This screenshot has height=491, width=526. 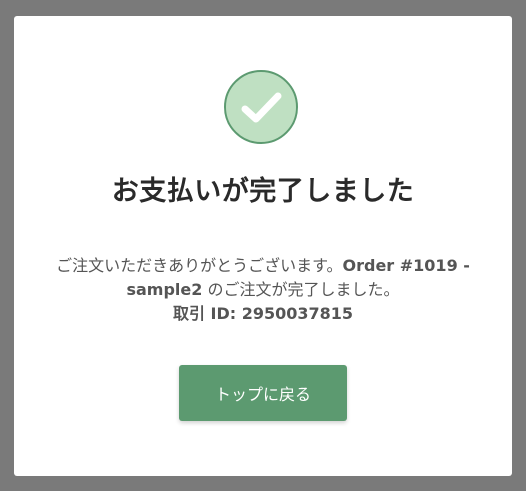 What do you see at coordinates (263, 393) in the screenshot?
I see `back-to-top-button: トップに戻る` at bounding box center [263, 393].